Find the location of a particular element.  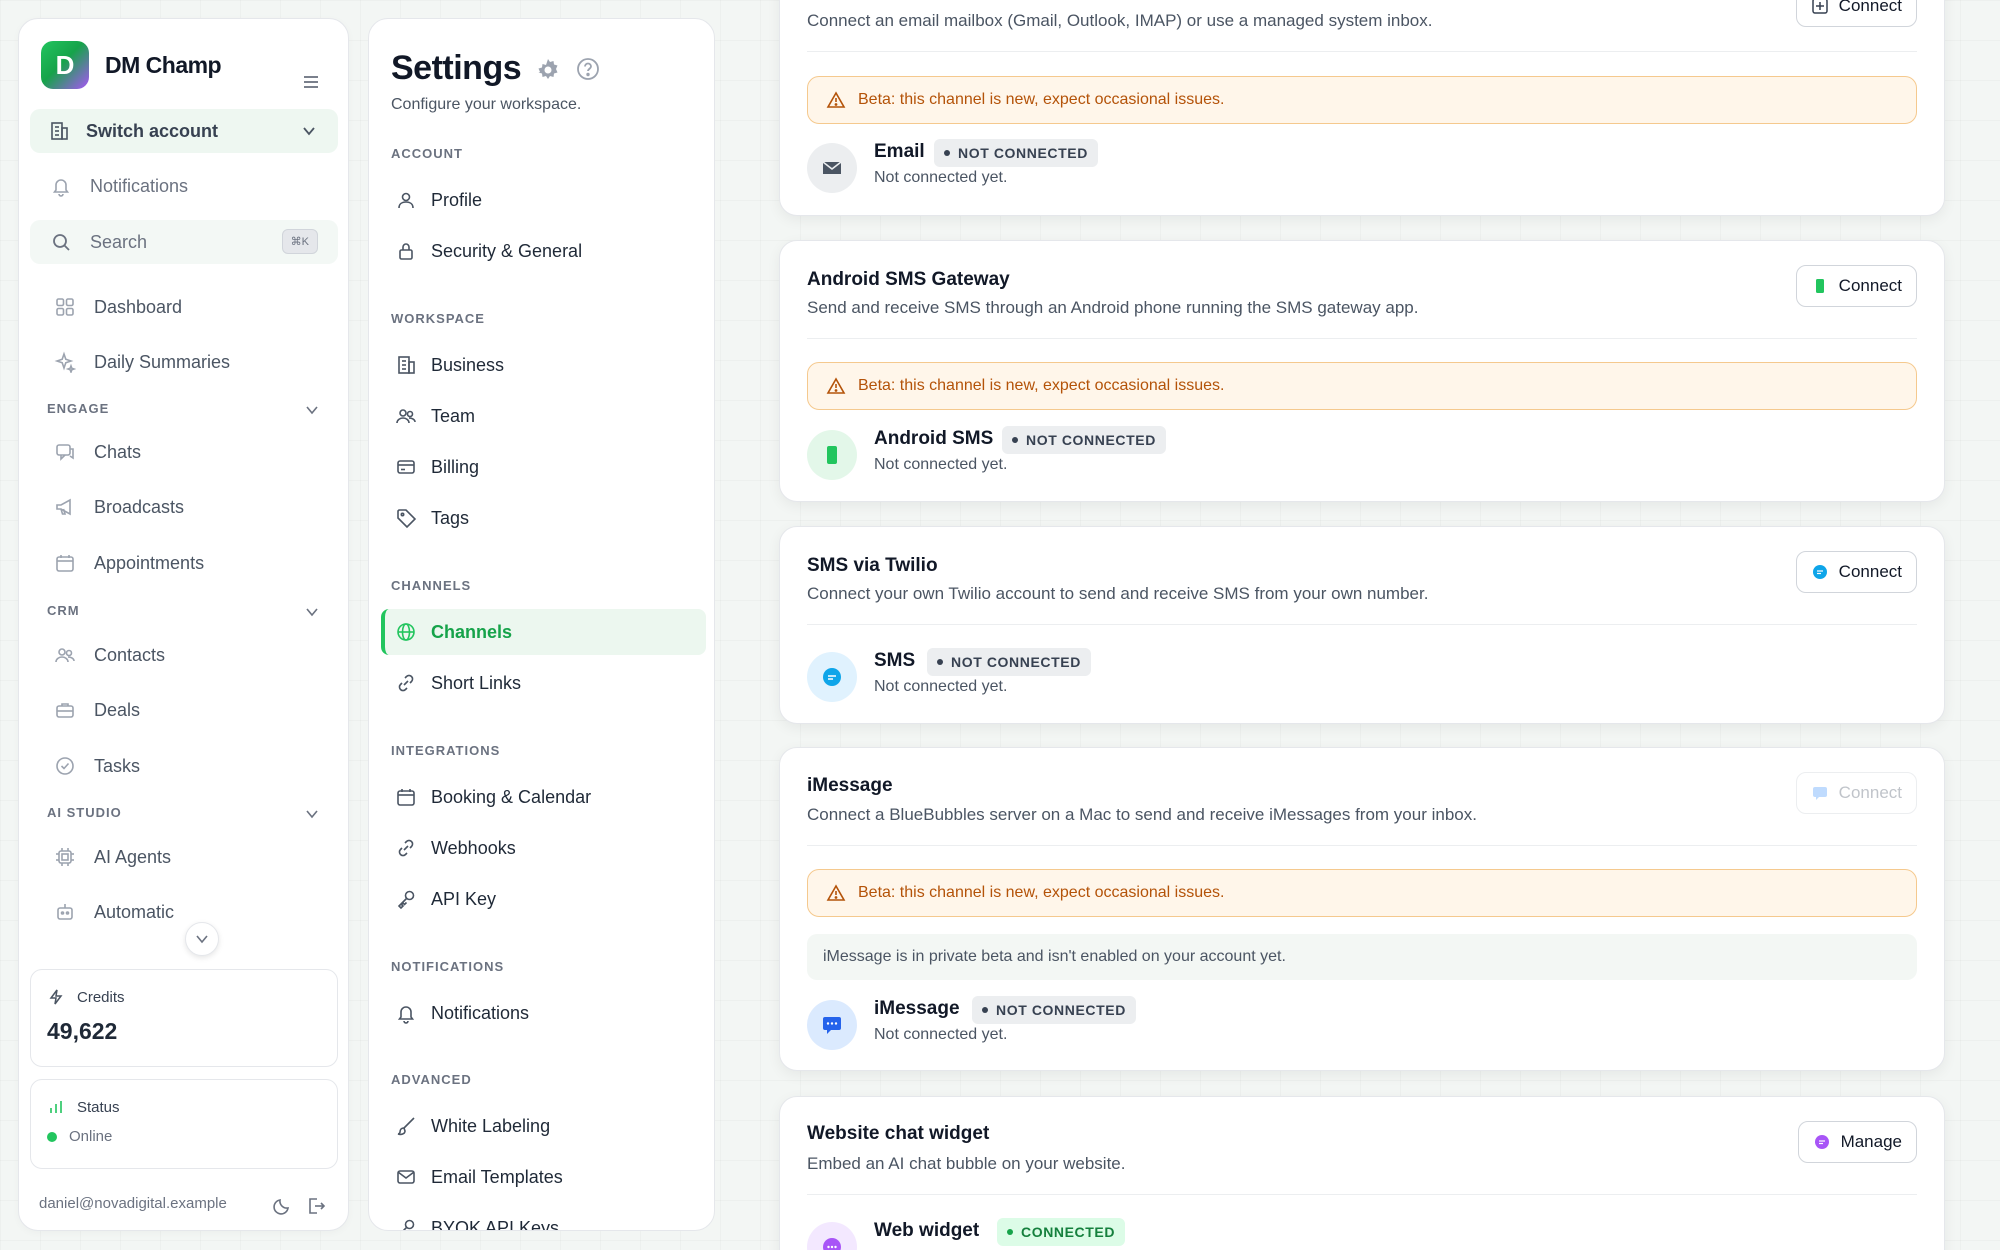

calendar-icon is located at coordinates (65, 563).